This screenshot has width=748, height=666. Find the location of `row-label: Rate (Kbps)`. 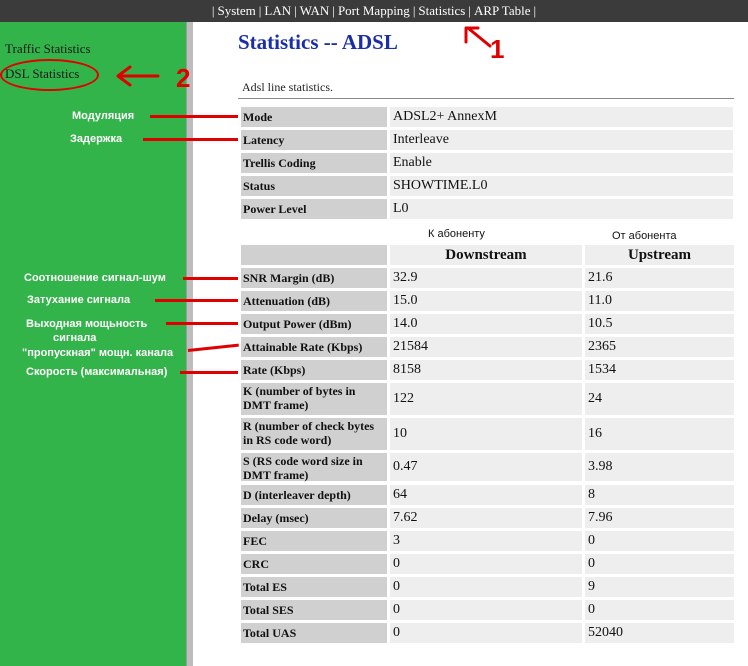

row-label: Rate (Kbps) is located at coordinates (314, 370).